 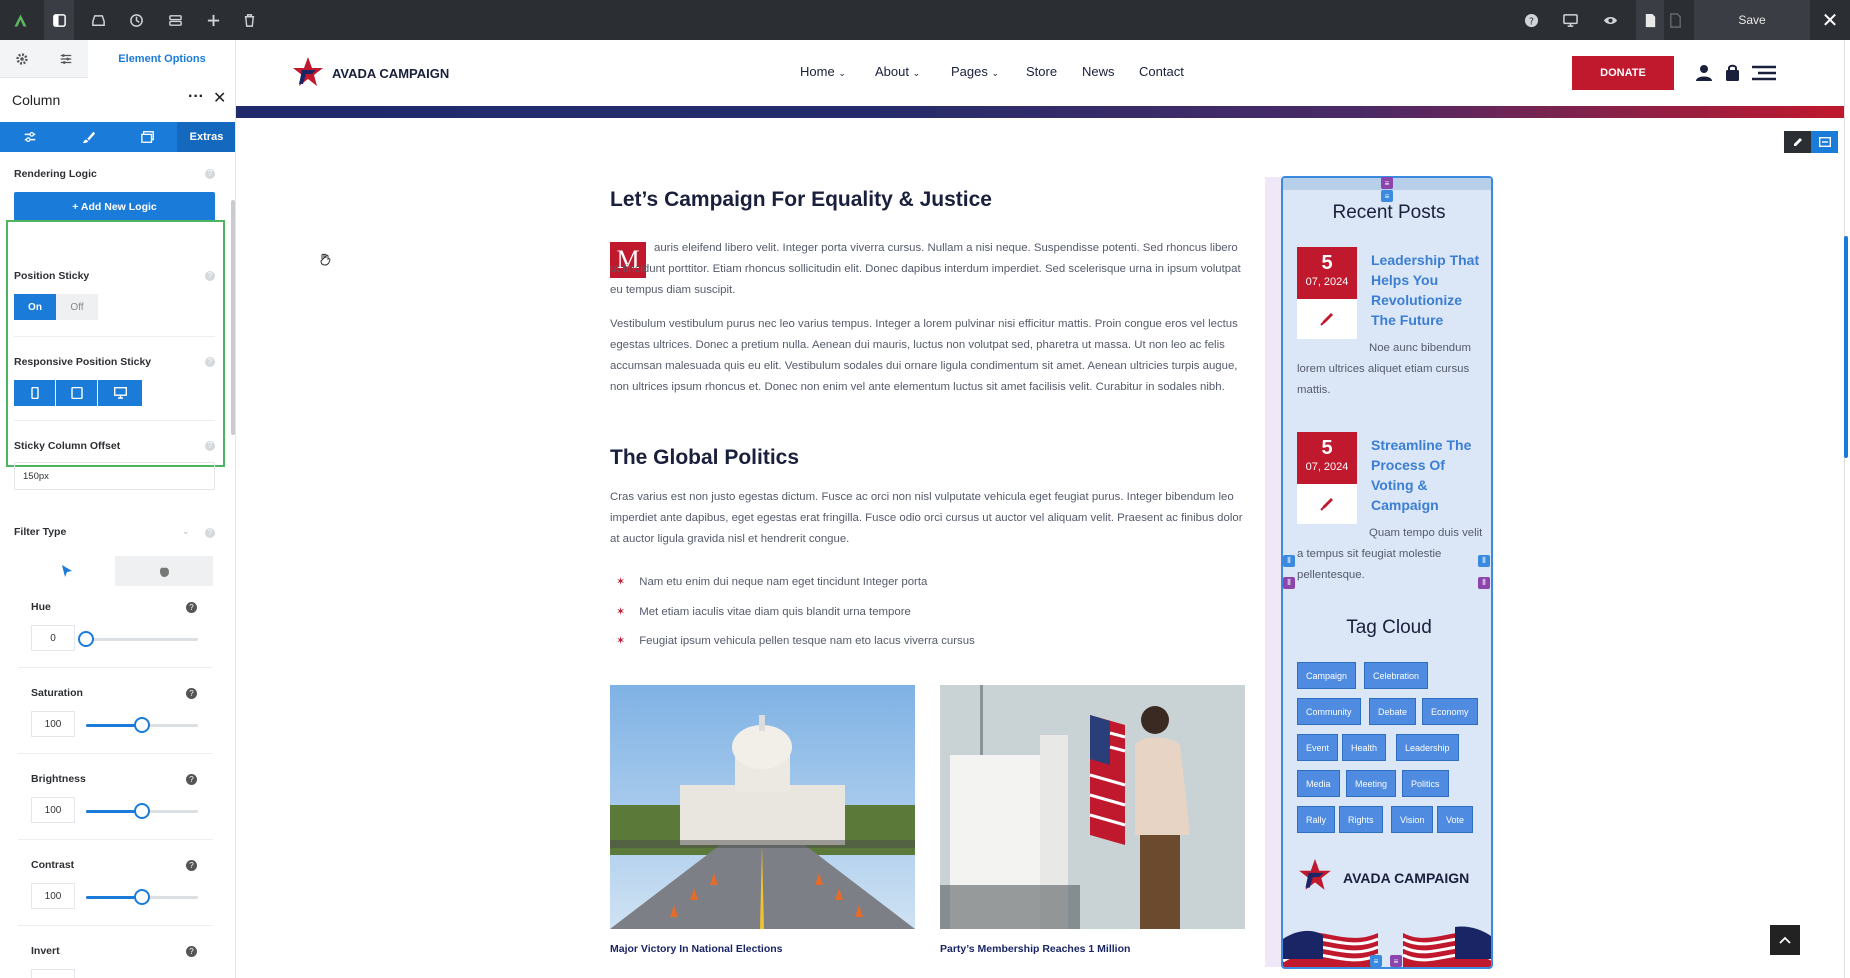 What do you see at coordinates (66, 571) in the screenshot?
I see `filter-normal-cursor-icon` at bounding box center [66, 571].